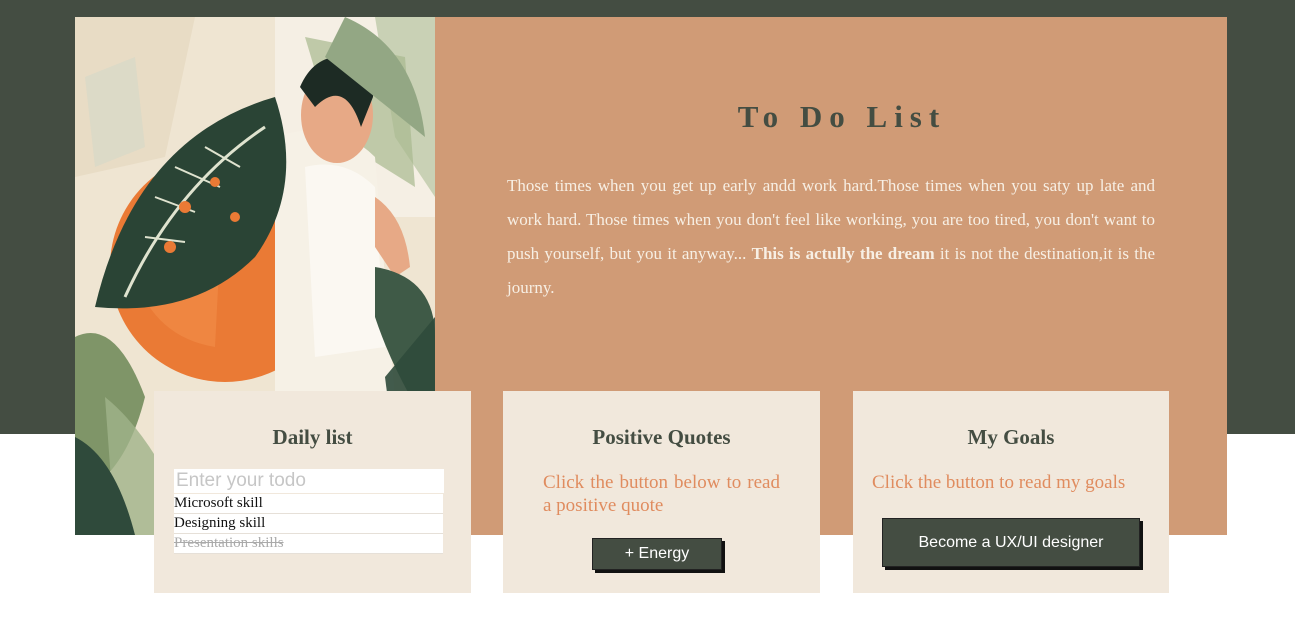 This screenshot has width=1295, height=628. Describe the element at coordinates (1011, 542) in the screenshot. I see `goals-button: Become a UX/UI designer` at that location.